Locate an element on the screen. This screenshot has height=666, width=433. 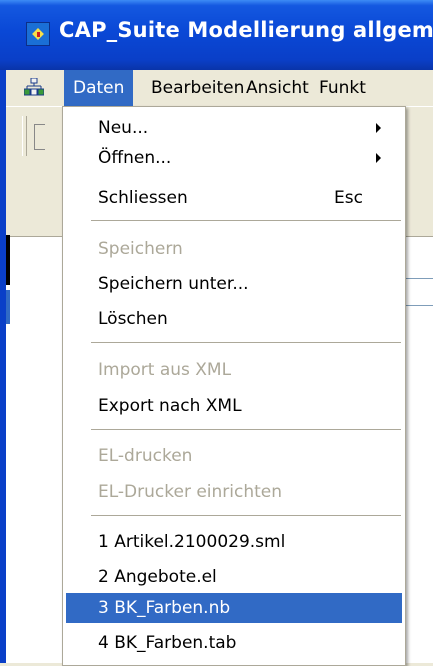
app-icon is located at coordinates (38, 34).